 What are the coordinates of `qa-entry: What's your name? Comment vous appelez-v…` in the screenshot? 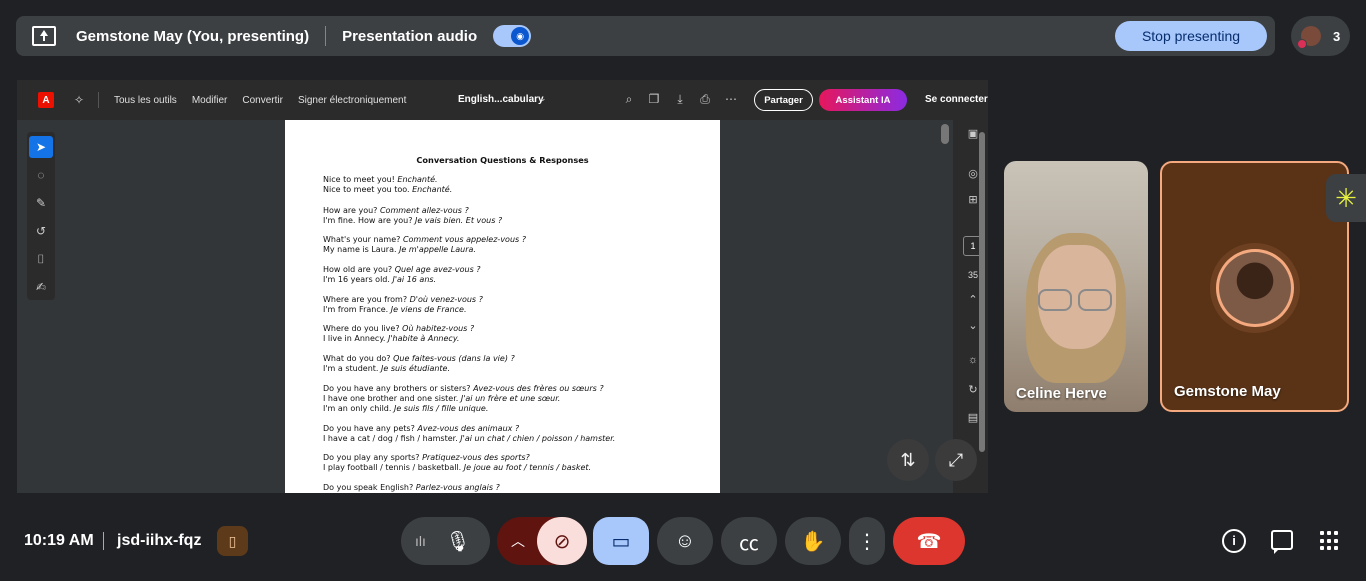 It's located at (513, 245).